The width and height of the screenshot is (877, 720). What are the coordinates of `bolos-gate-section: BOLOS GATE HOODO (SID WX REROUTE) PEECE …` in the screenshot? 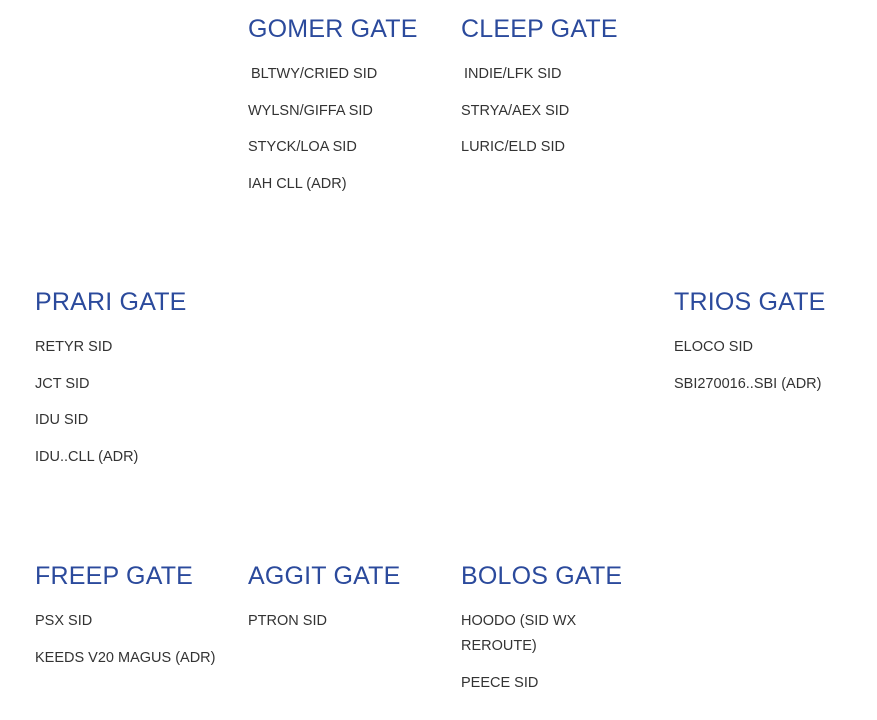 It's located at (561, 626).